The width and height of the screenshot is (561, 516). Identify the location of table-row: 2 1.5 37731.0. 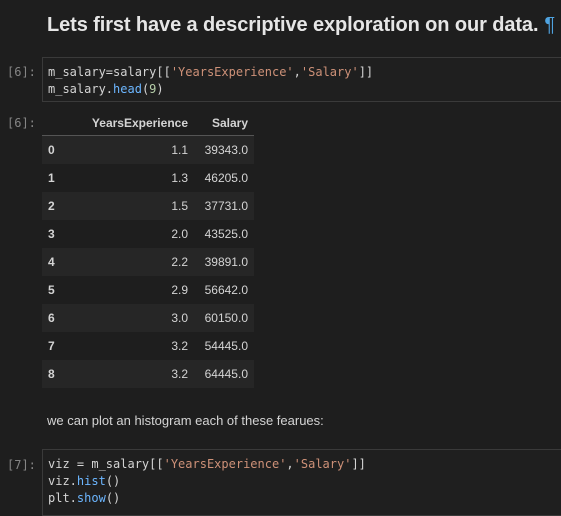
(148, 206).